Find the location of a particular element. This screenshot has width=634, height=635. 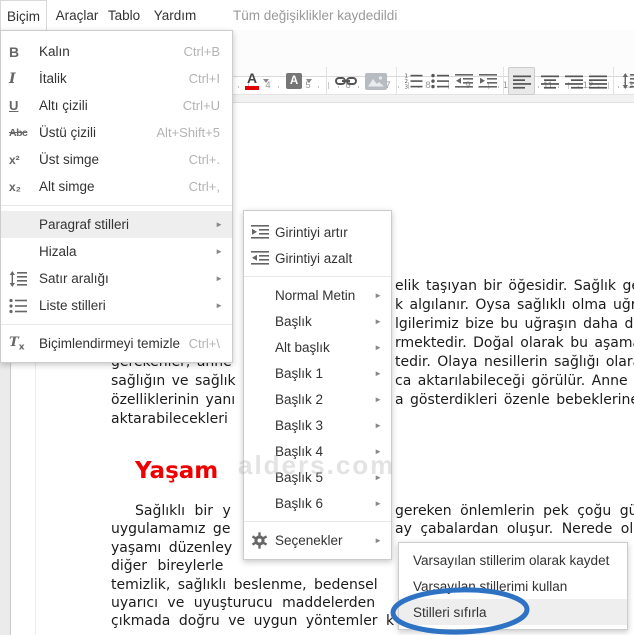

menu-item-label: Satır aralığı is located at coordinates (74, 278).